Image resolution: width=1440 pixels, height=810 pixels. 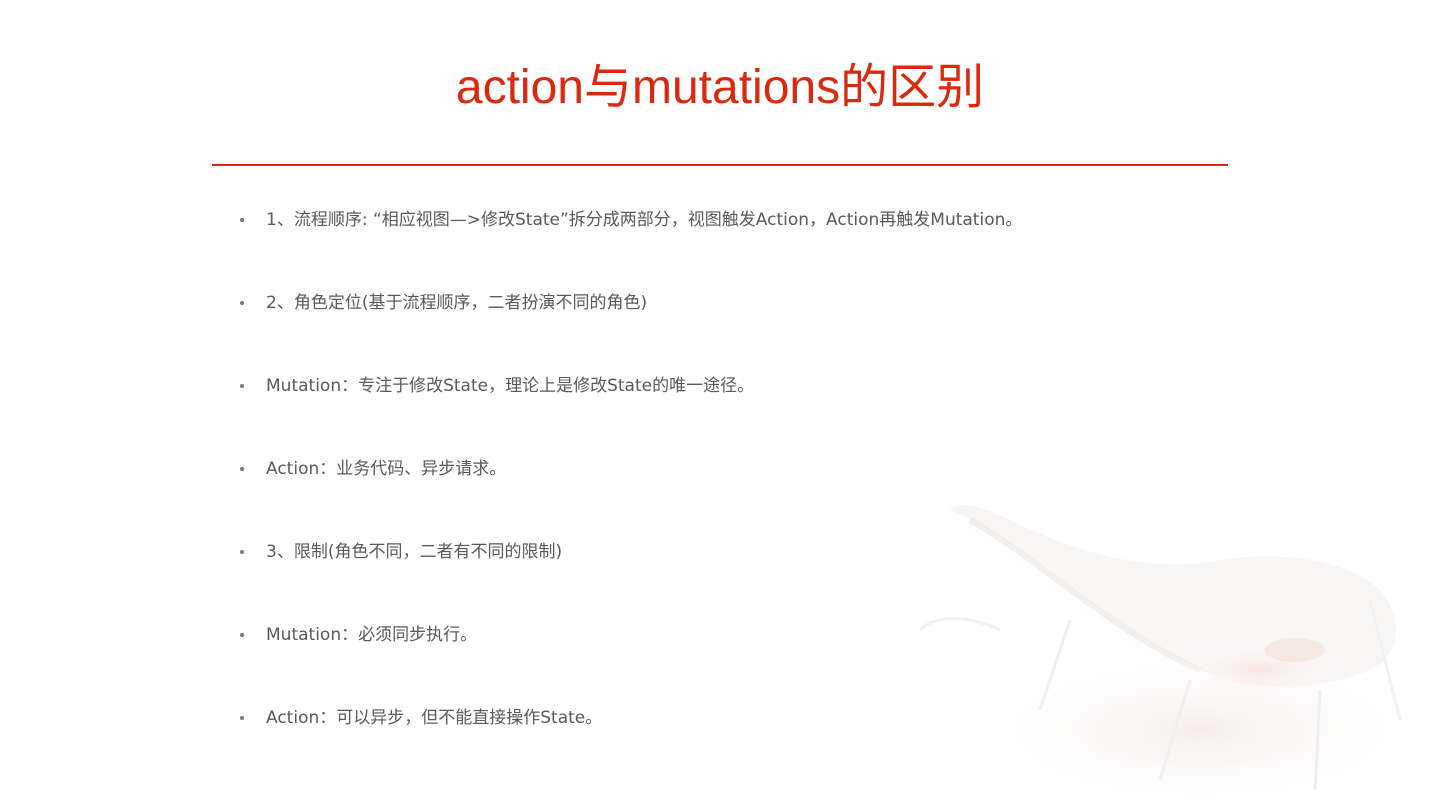 What do you see at coordinates (716, 411) in the screenshot?
I see `list-item: Mutation：专注于修改State，理论上是修改State的唯一途径。` at bounding box center [716, 411].